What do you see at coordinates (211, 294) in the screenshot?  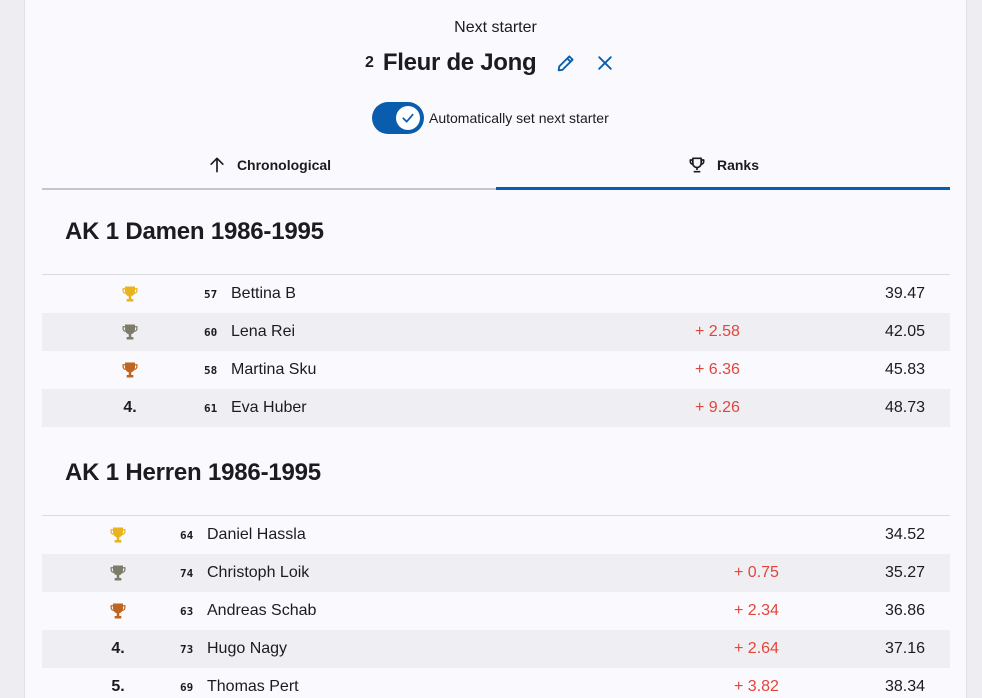 I see `bib-number: 57` at bounding box center [211, 294].